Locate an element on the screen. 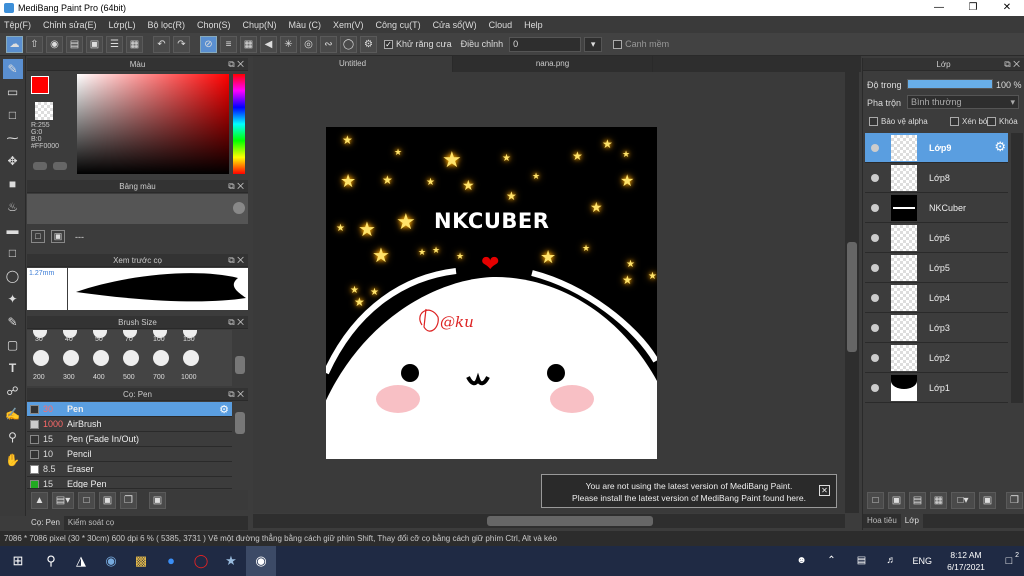 The width and height of the screenshot is (1024, 576). layer-row-lop3: Lớp3 is located at coordinates (936, 328).